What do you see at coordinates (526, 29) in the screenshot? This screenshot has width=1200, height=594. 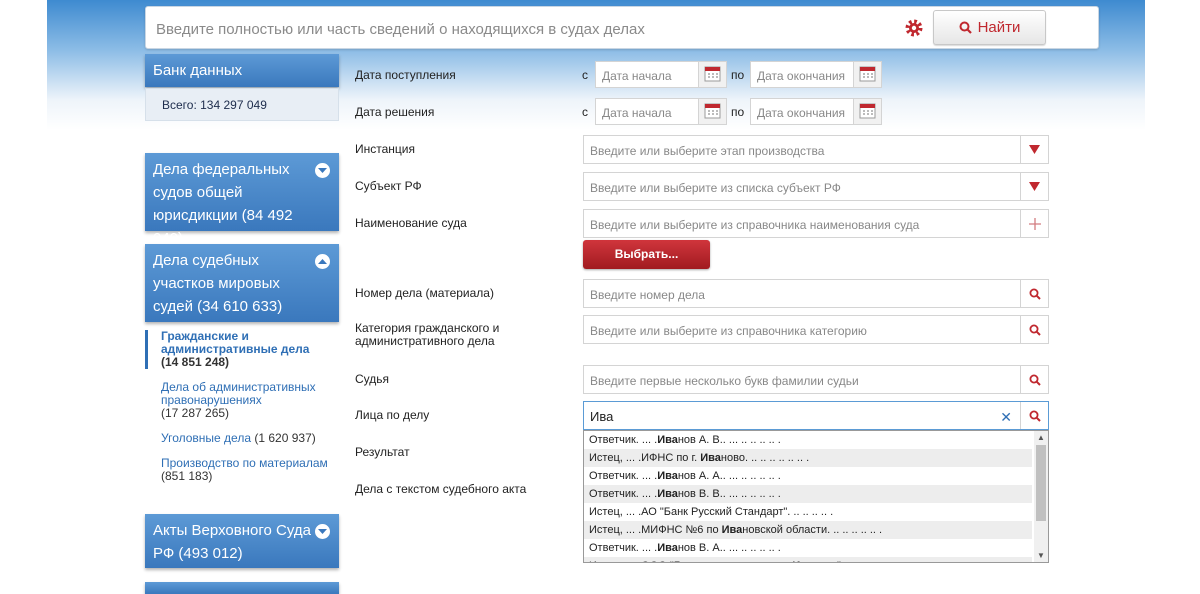 I see `search-input` at bounding box center [526, 29].